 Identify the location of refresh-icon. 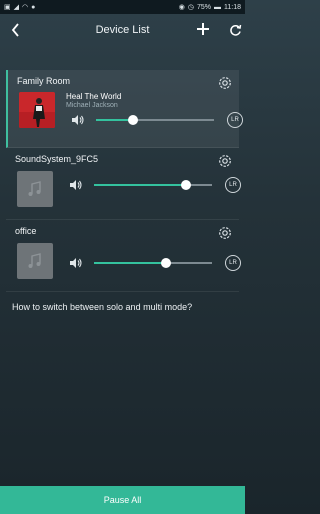
(235, 30).